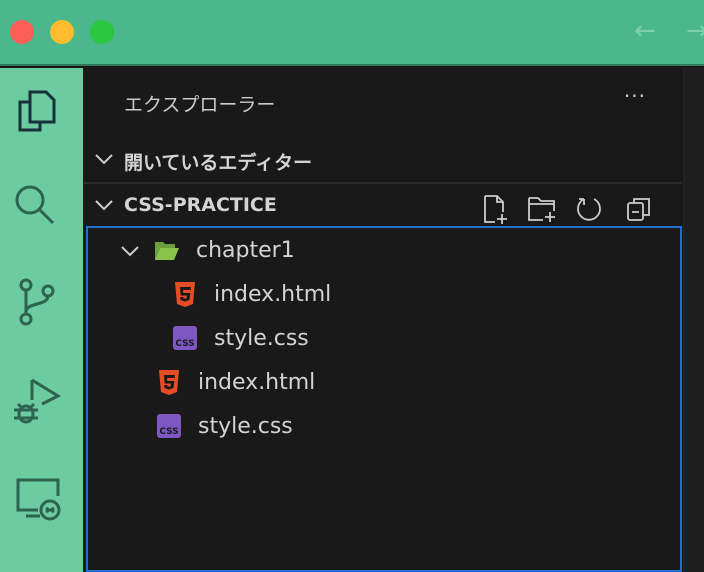  Describe the element at coordinates (645, 31) in the screenshot. I see `arrow-left-icon: ←` at that location.